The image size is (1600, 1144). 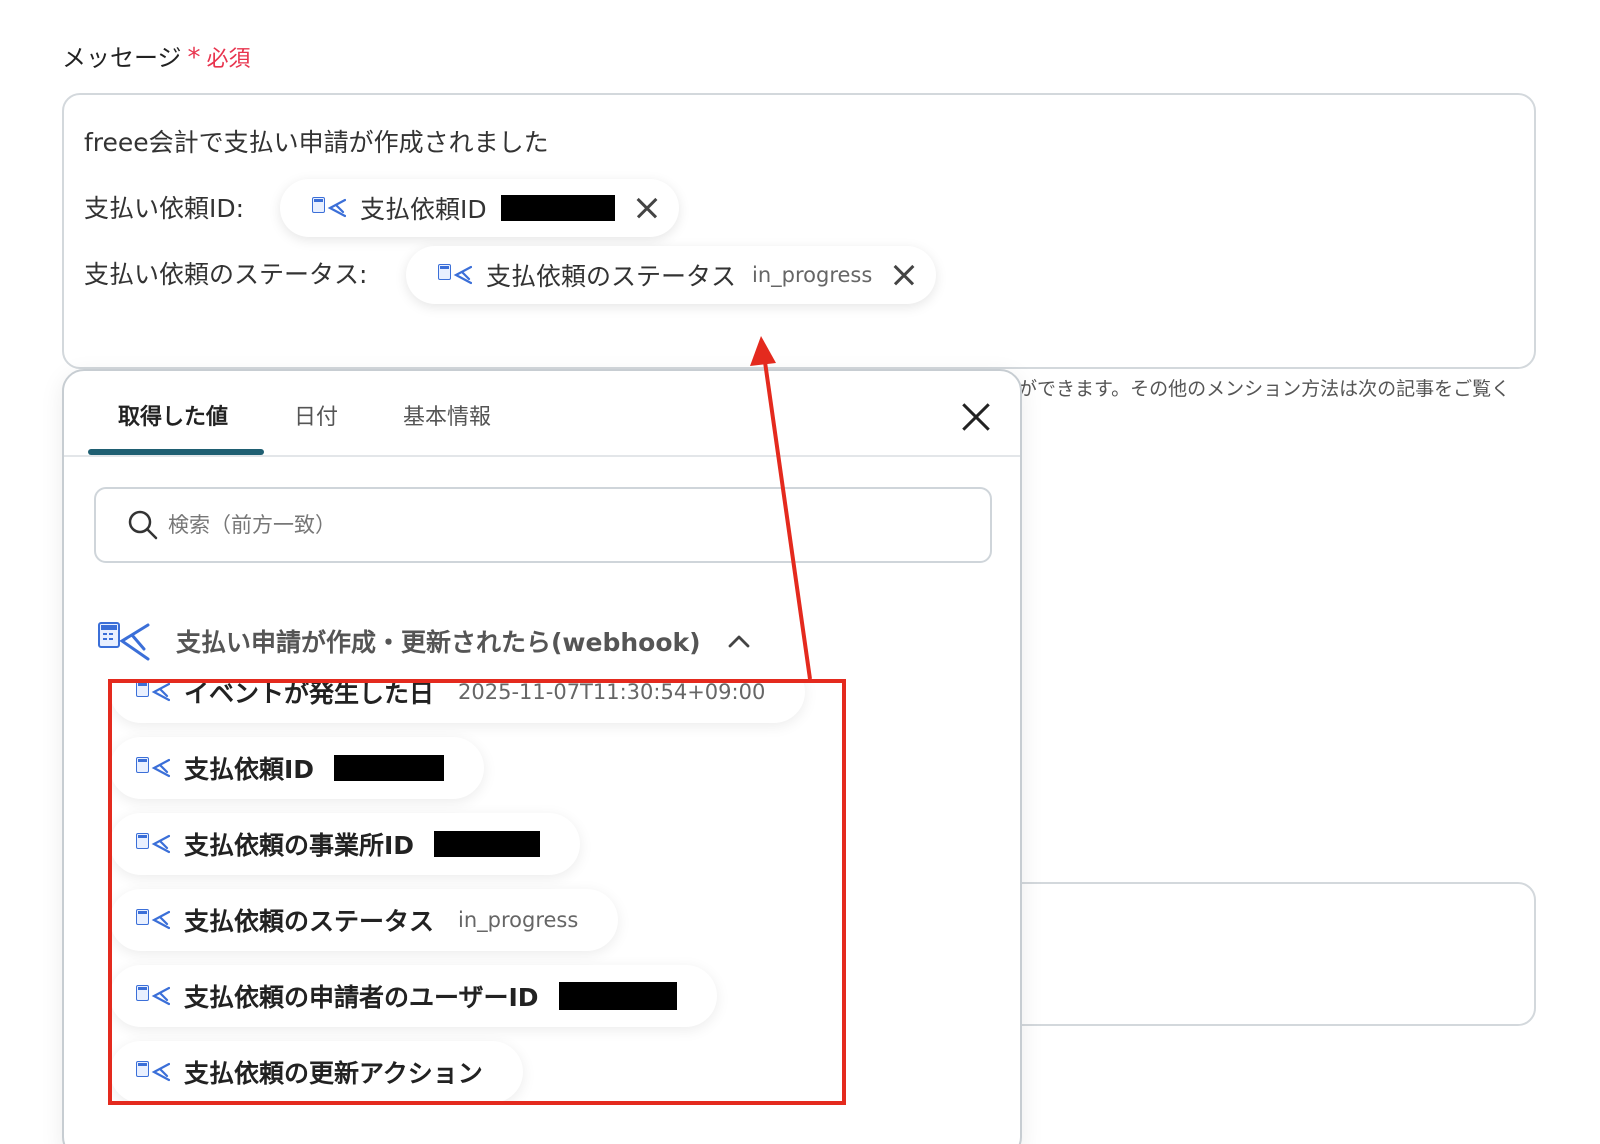 What do you see at coordinates (316, 415) in the screenshot?
I see `tab-date: 日付` at bounding box center [316, 415].